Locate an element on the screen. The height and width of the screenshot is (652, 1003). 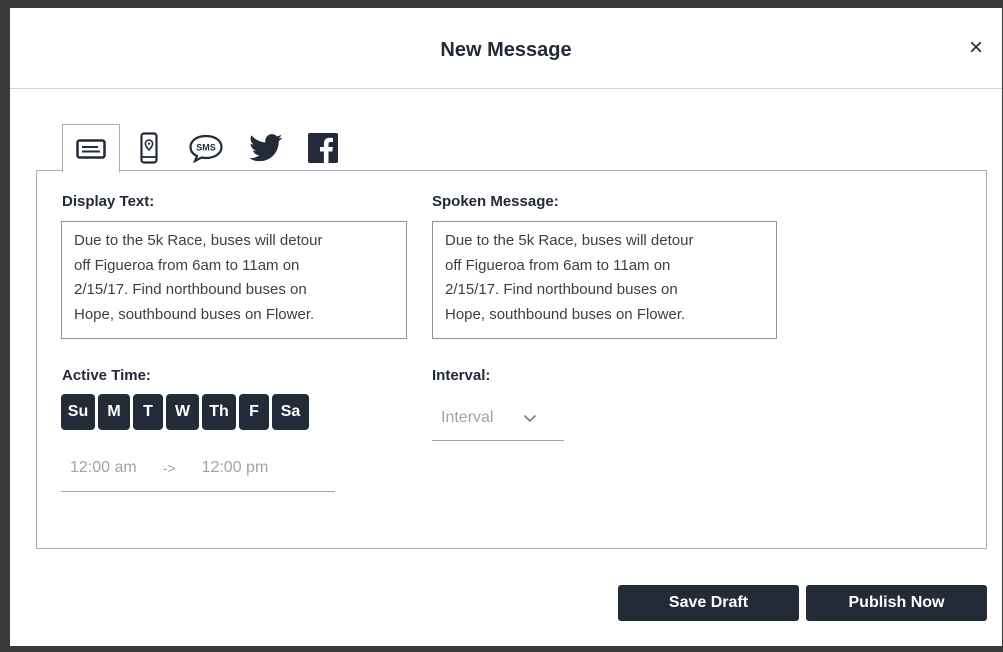
display-text-line: 2/15/17. Find northbound buses on is located at coordinates (190, 289).